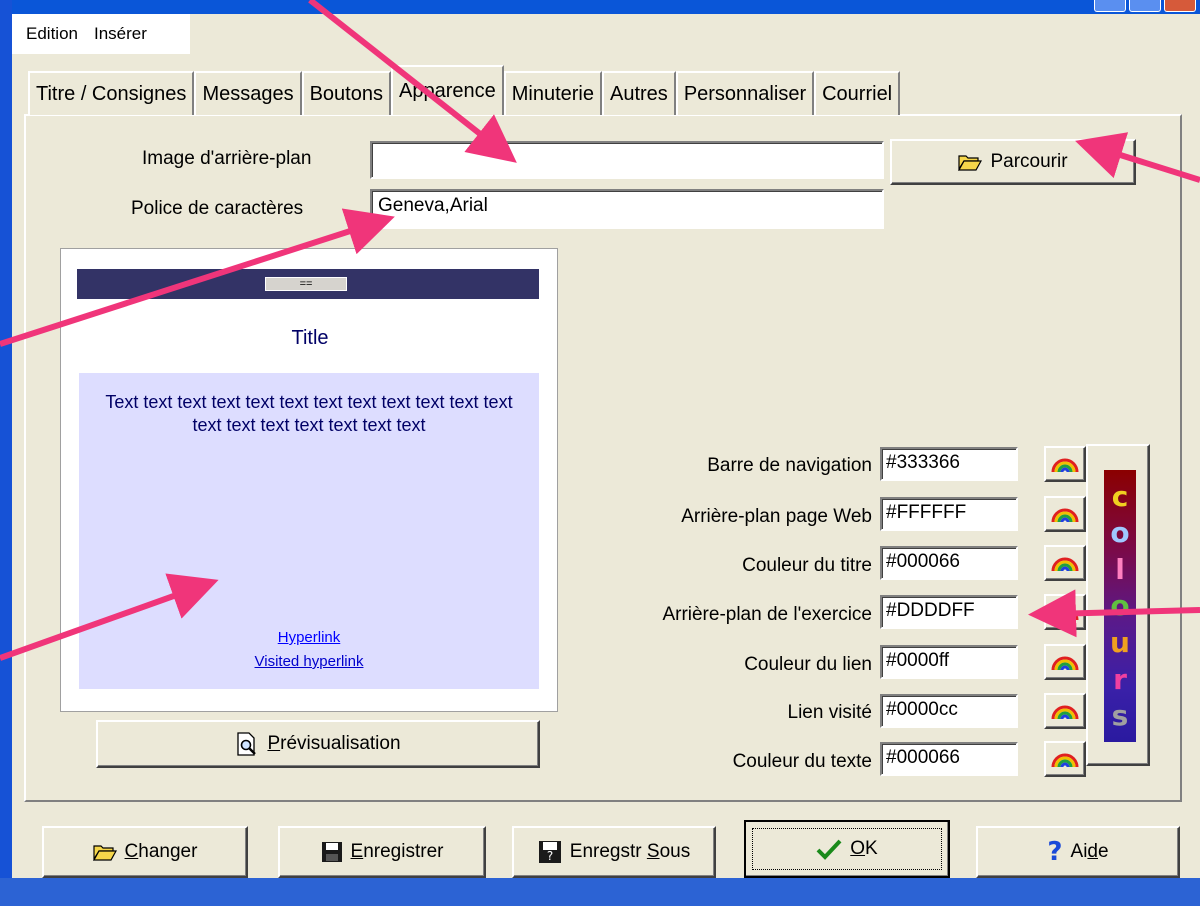 The height and width of the screenshot is (906, 1200). I want to click on save-as-button-label: Enregstr Sous, so click(630, 851).